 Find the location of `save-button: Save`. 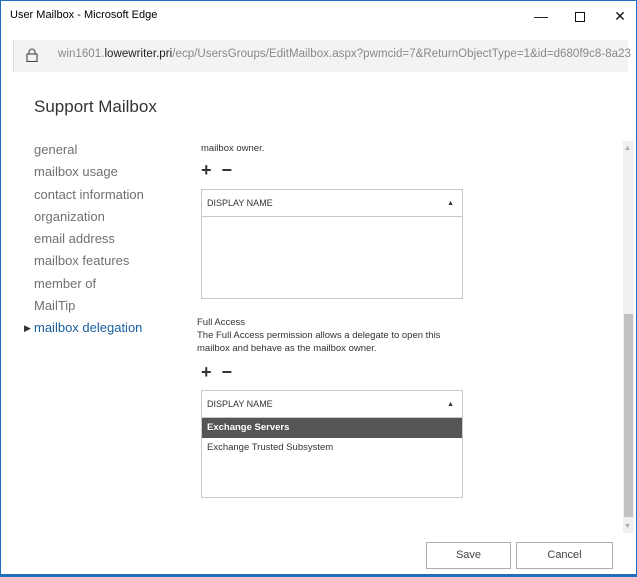

save-button: Save is located at coordinates (468, 555).